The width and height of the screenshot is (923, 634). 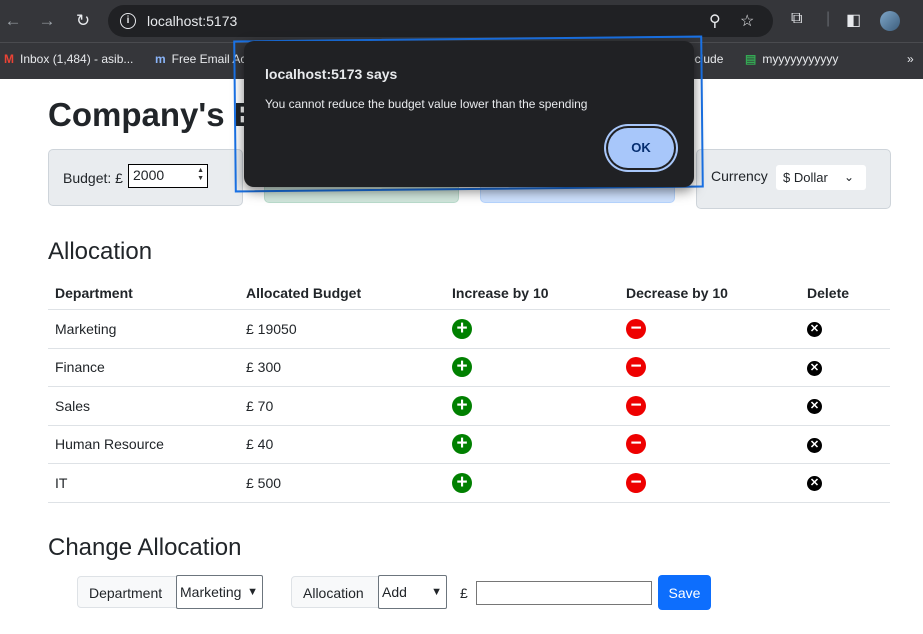 I want to click on budget-card: Budget: £ 2000 ▲ ▼, so click(x=145, y=177).